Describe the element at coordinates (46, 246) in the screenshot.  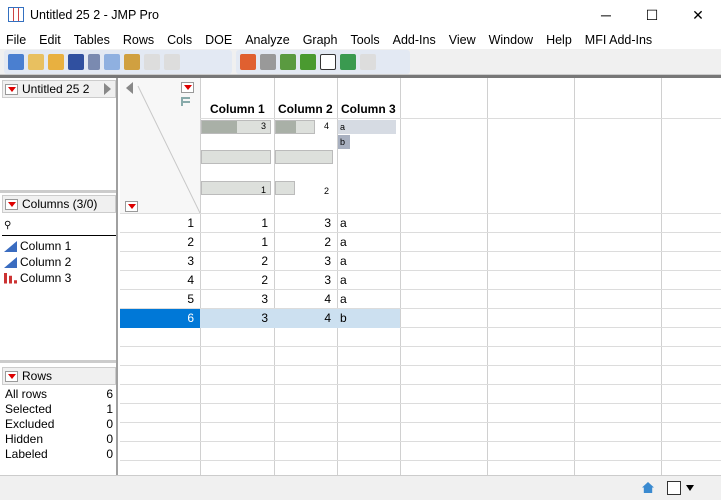
I see `column-name: Column 1` at that location.